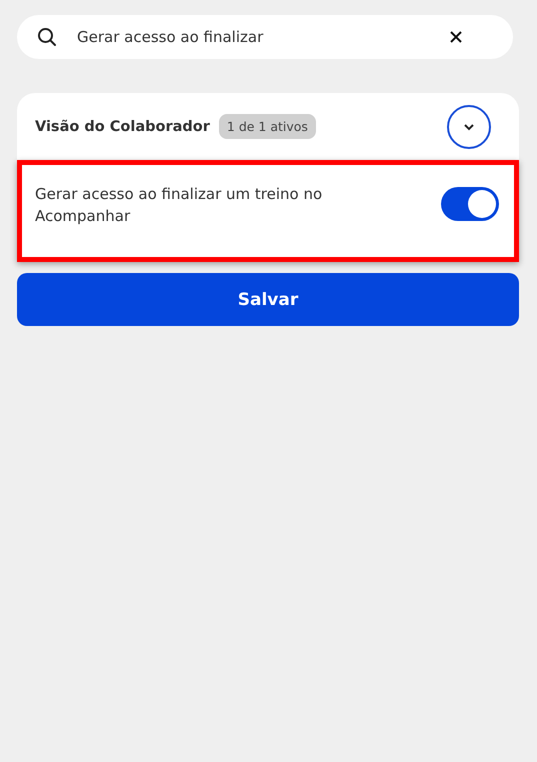 This screenshot has width=537, height=762. What do you see at coordinates (268, 299) in the screenshot?
I see `save-button: Salvar` at bounding box center [268, 299].